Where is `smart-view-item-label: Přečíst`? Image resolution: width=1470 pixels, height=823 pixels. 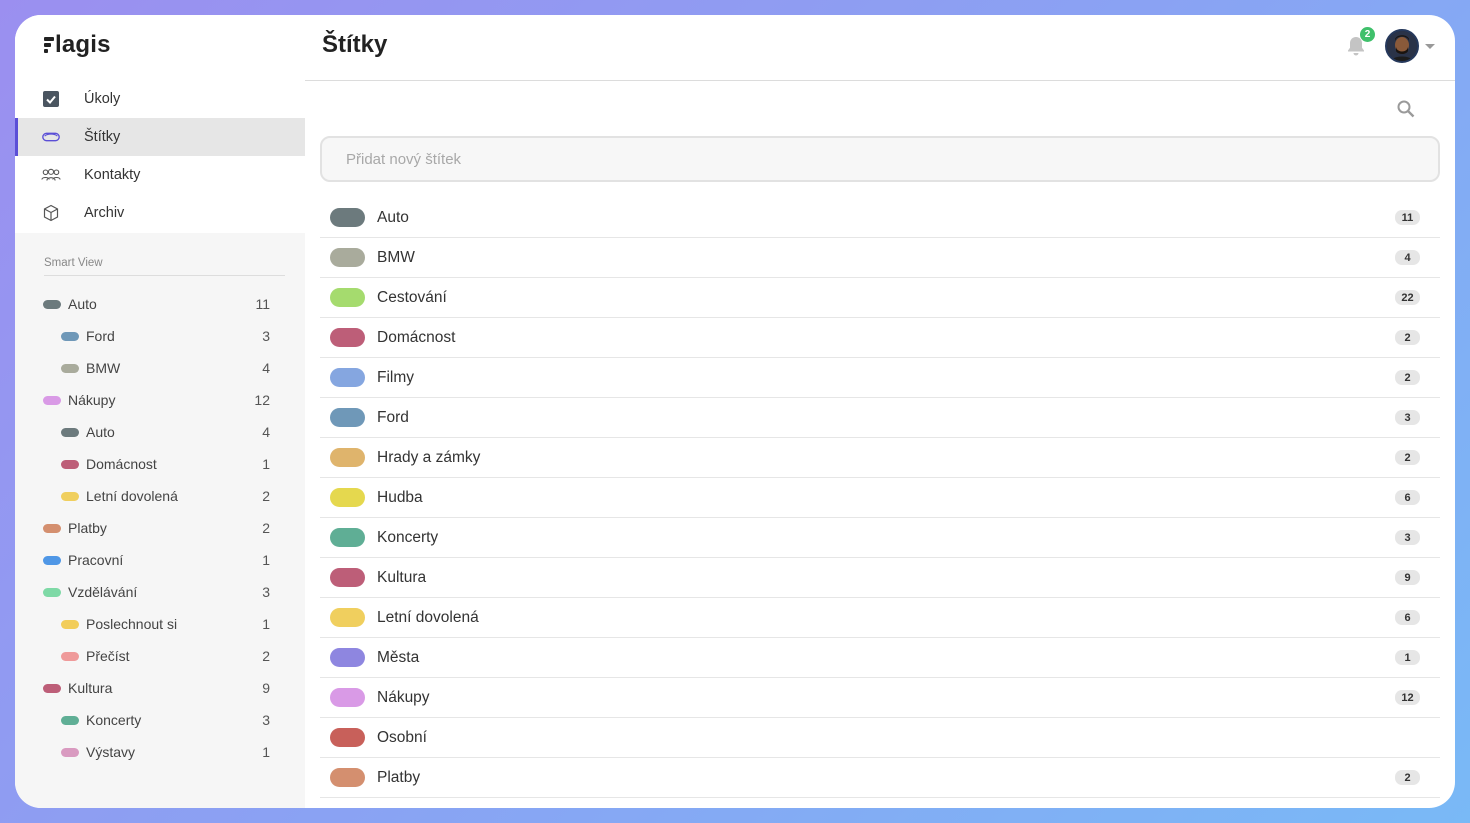
smart-view-item-label: Přečíst is located at coordinates (108, 656).